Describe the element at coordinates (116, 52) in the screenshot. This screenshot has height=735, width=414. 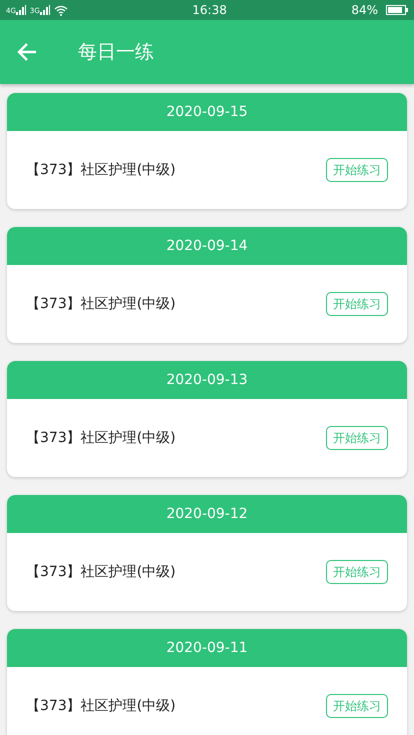
I see `page-title: 每日一练` at that location.